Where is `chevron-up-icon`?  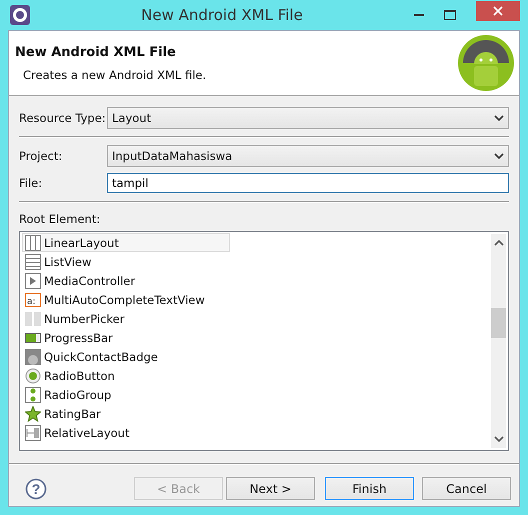
chevron-up-icon is located at coordinates (499, 243).